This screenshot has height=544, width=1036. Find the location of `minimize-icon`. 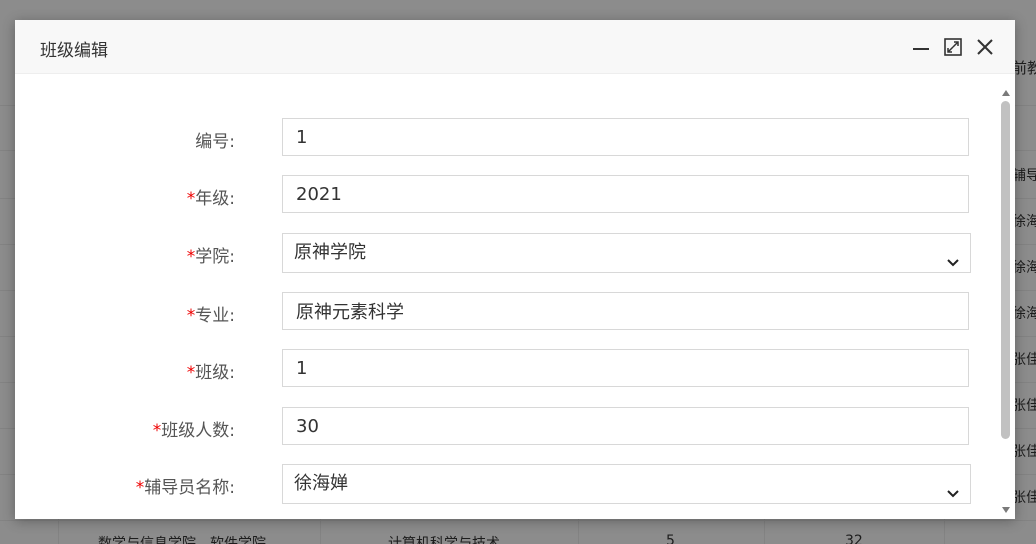

minimize-icon is located at coordinates (921, 47).